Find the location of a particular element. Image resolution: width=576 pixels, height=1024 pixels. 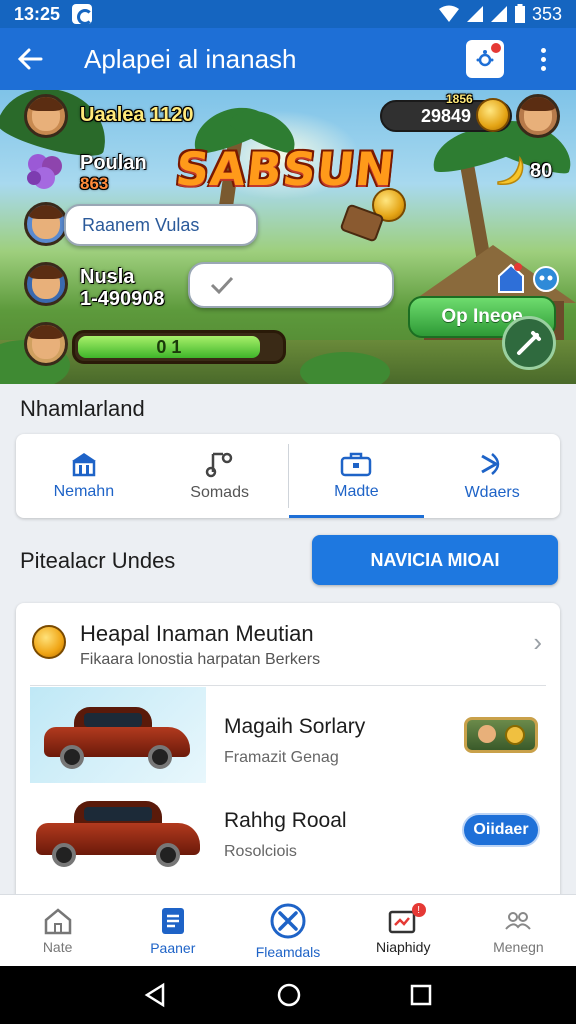

quick-action-wdaers: Wdaers is located at coordinates (492, 476).